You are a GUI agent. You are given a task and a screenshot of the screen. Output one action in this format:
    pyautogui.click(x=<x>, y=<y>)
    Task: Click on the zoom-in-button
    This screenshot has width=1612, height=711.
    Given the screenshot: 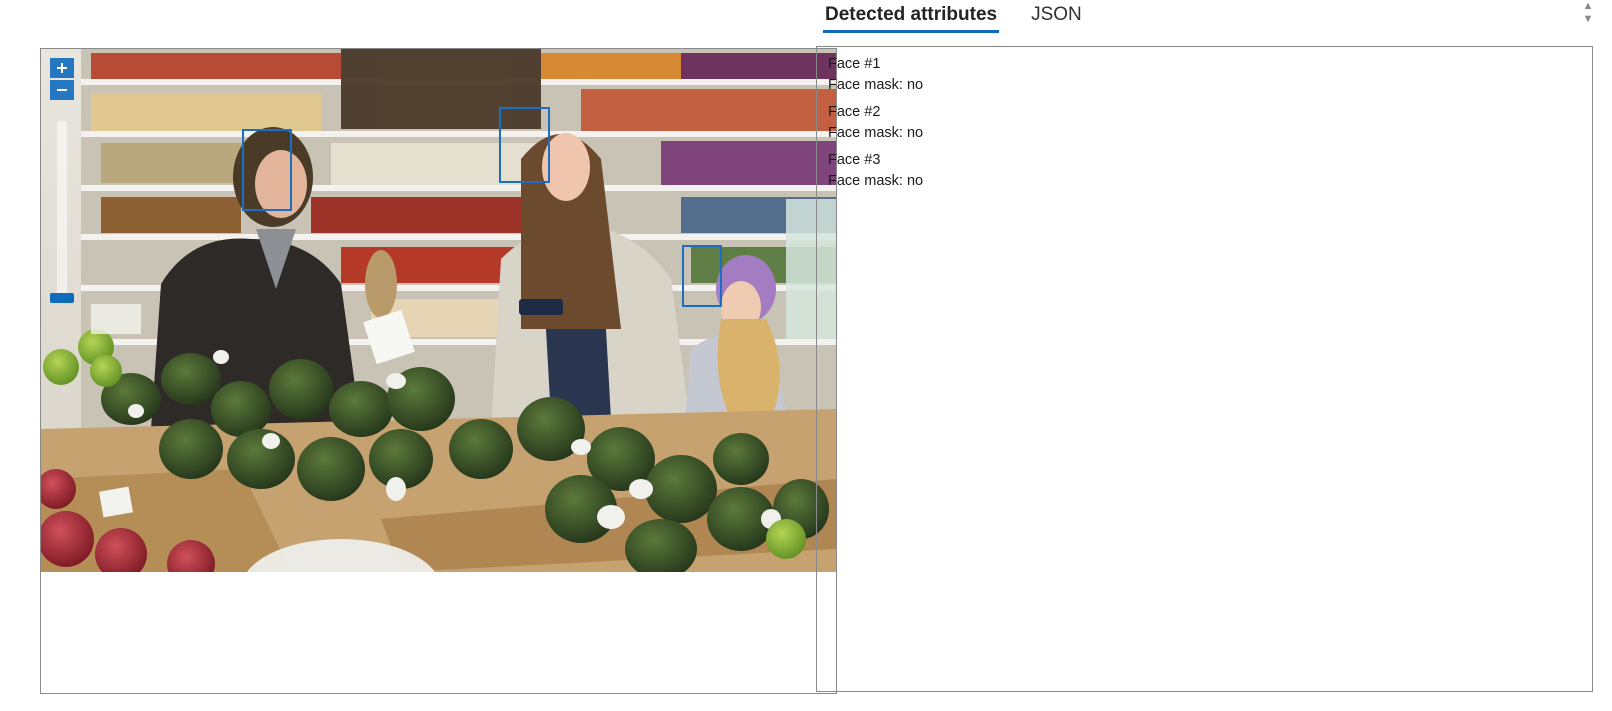 What is the action you would take?
    pyautogui.click(x=62, y=68)
    